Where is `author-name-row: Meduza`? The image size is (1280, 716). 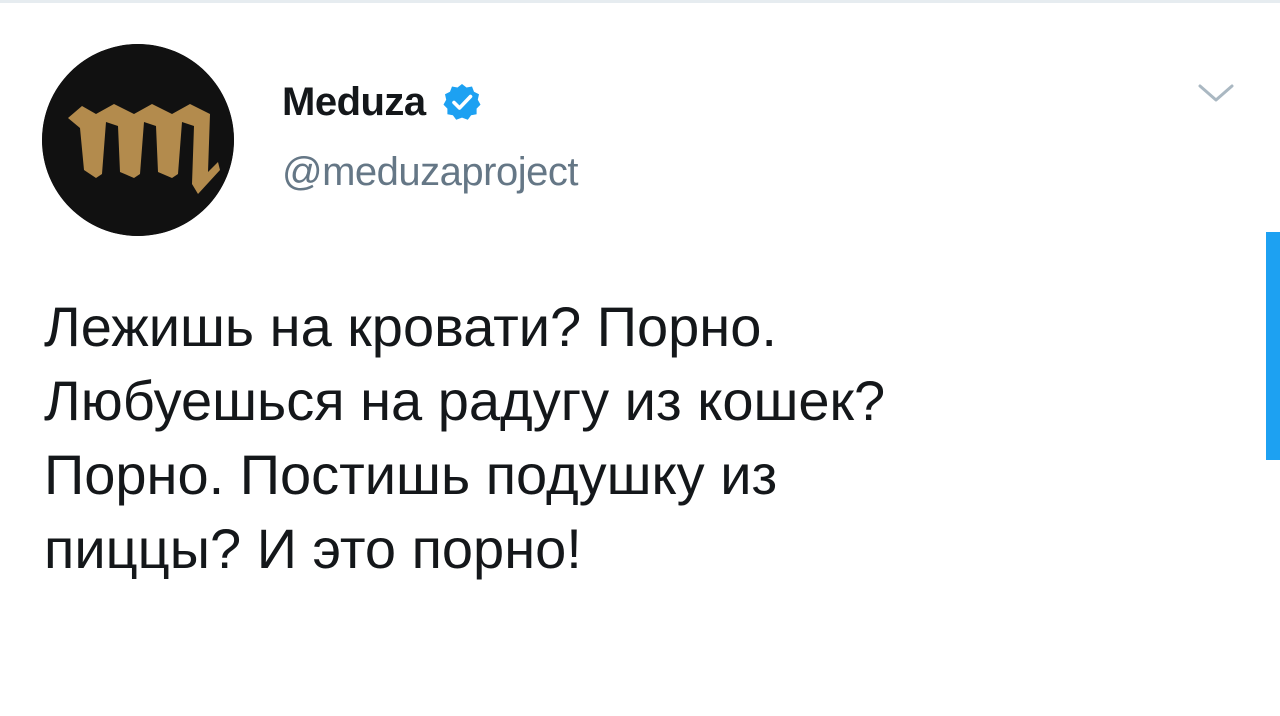
author-name-row: Meduza is located at coordinates (382, 102).